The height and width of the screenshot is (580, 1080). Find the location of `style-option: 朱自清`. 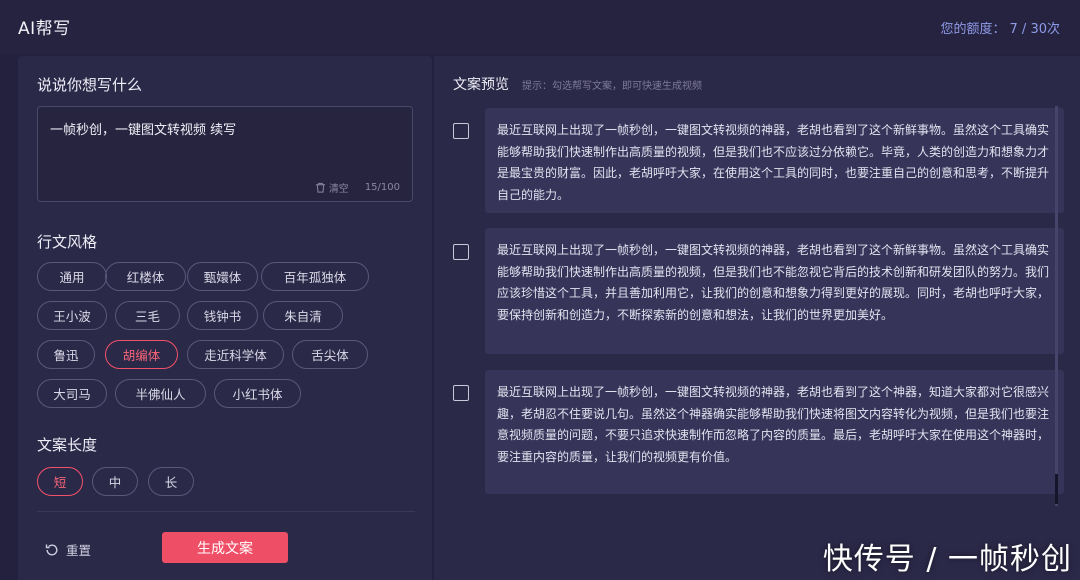

style-option: 朱自清 is located at coordinates (303, 315).